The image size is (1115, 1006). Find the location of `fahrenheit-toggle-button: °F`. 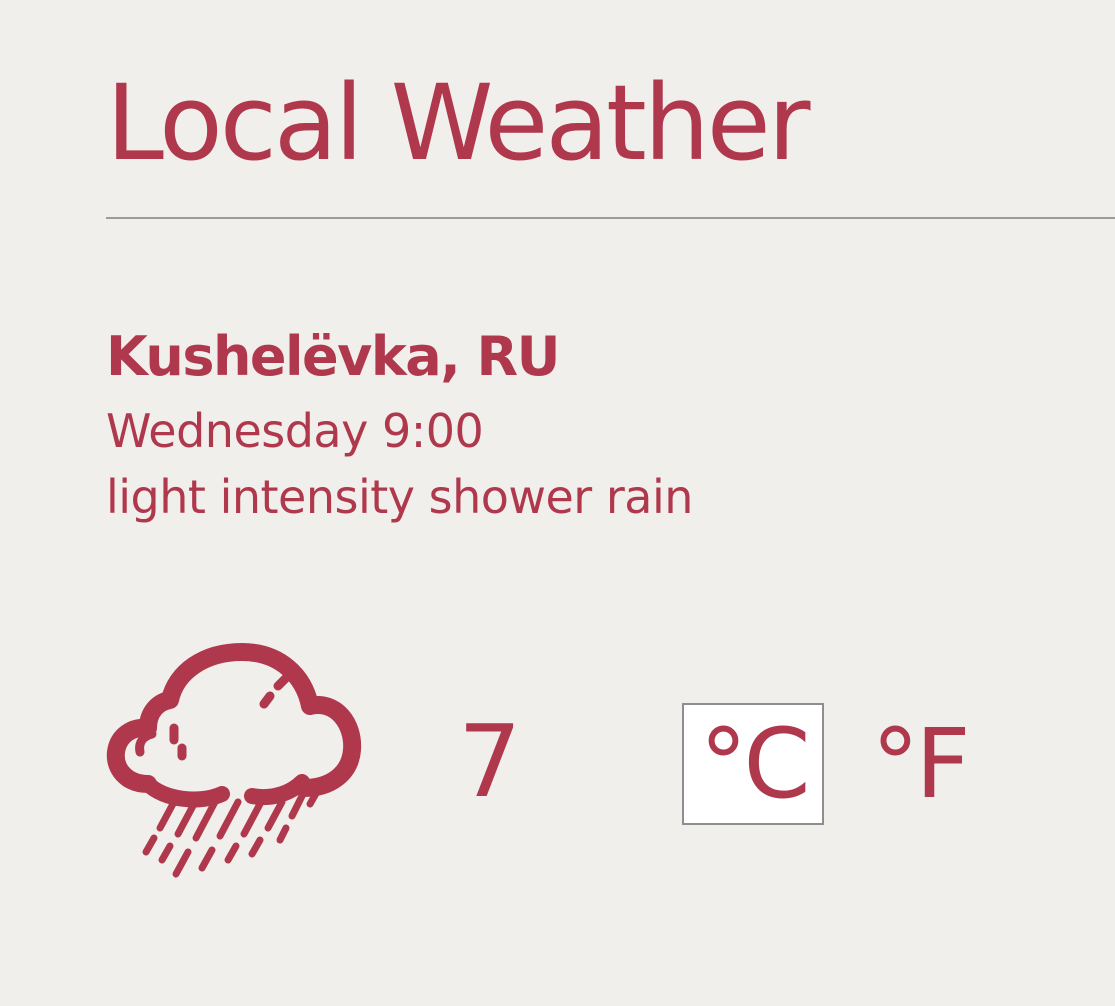

fahrenheit-toggle-button: °F is located at coordinates (919, 764).